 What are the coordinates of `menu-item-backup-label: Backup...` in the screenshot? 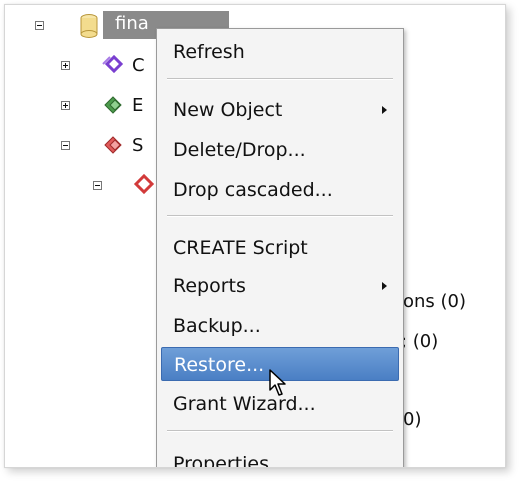 It's located at (217, 326).